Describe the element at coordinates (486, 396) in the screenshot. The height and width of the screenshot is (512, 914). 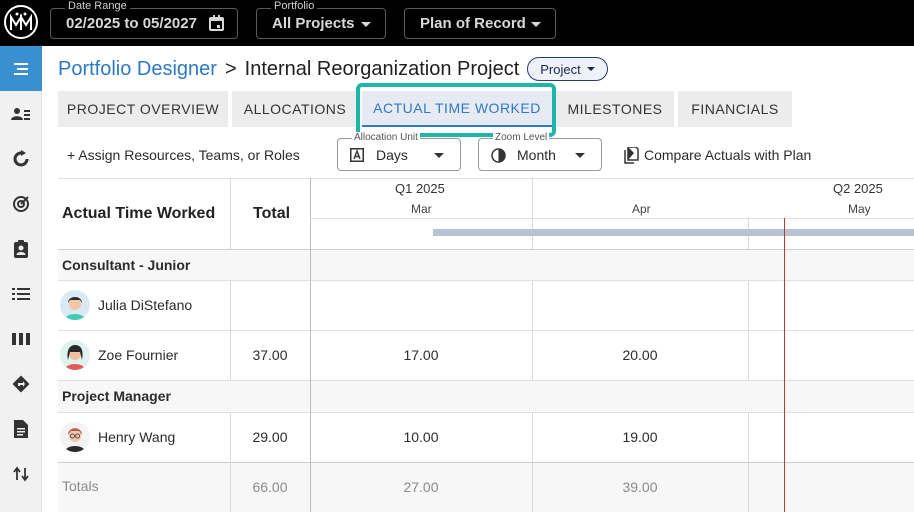
I see `group-row-project-manager` at that location.